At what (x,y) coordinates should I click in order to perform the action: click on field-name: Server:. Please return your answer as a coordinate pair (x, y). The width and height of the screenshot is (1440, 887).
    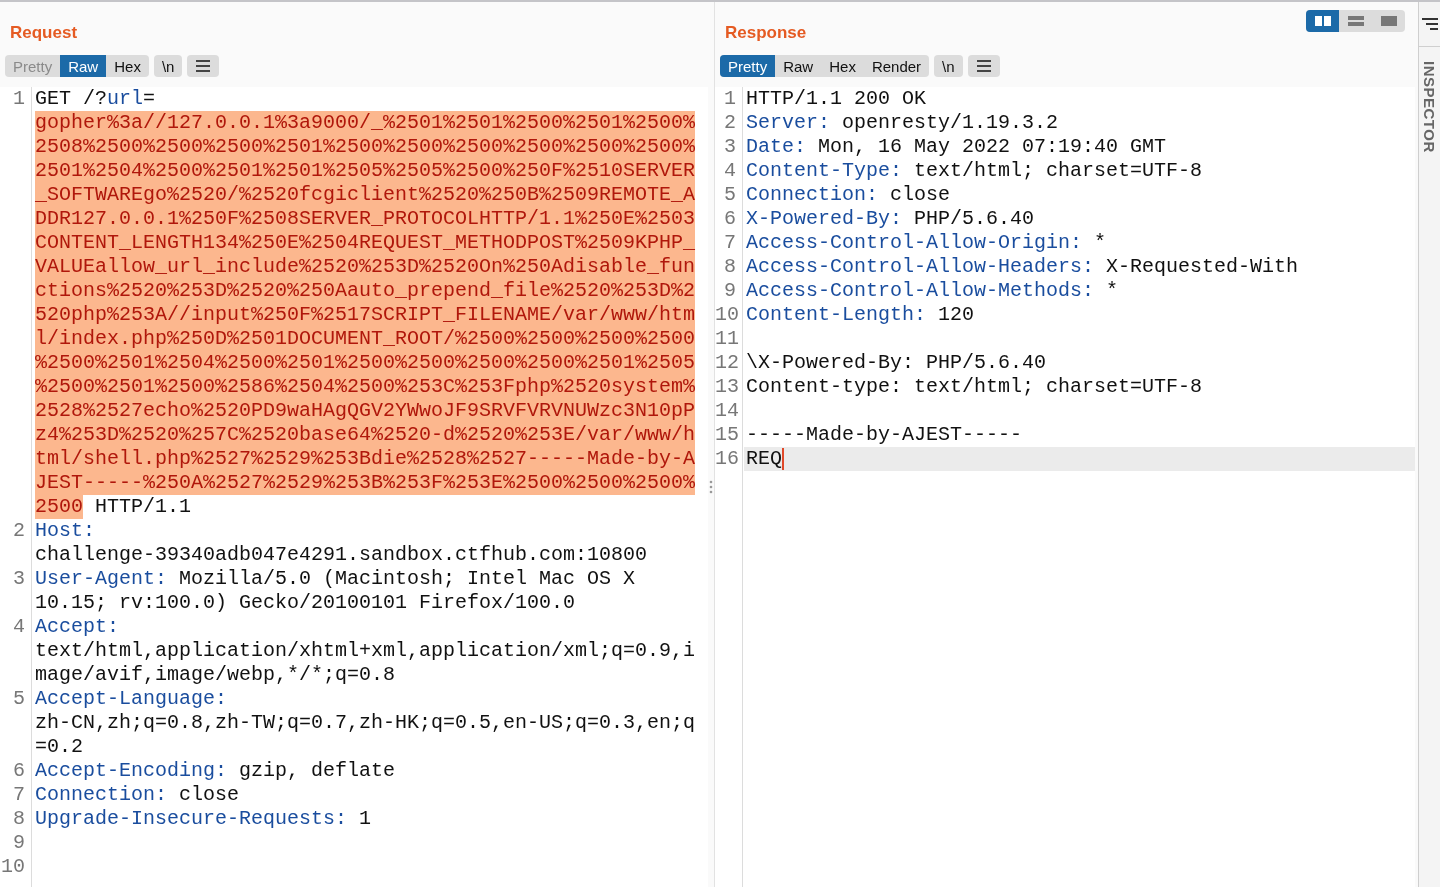
    Looking at the image, I should click on (788, 123).